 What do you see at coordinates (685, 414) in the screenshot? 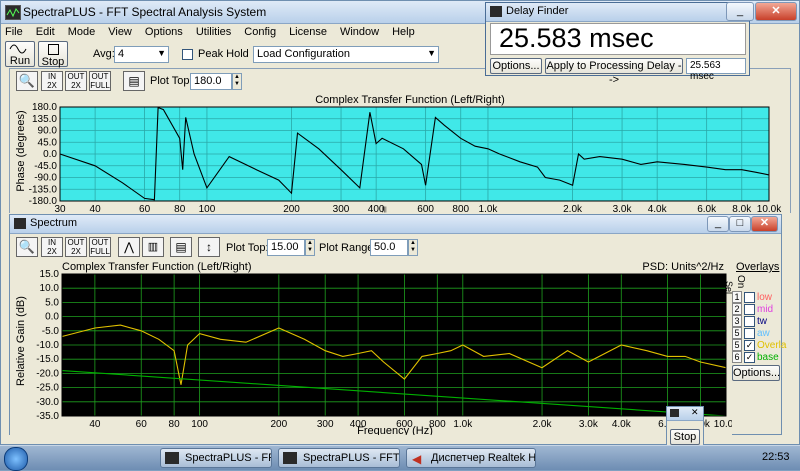
I see `stop-dialog-titlebar: ✕` at bounding box center [685, 414].